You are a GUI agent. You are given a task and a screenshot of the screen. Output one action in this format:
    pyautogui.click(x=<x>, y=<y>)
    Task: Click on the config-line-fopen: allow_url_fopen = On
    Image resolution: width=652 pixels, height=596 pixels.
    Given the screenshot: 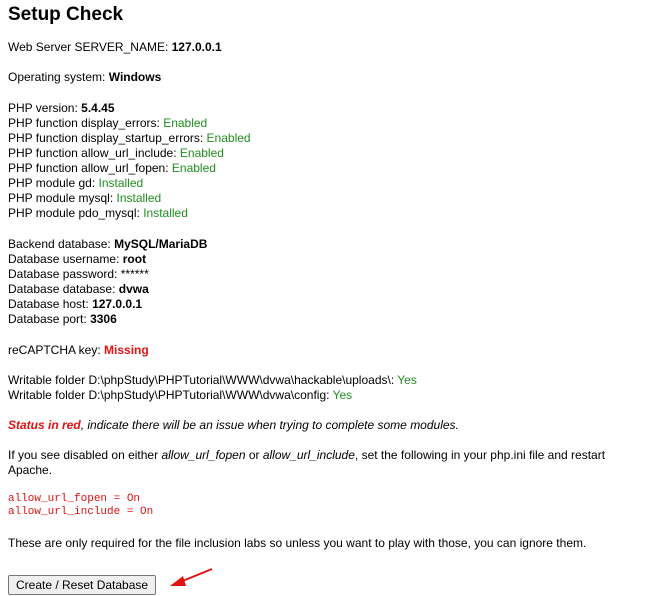 What is the action you would take?
    pyautogui.click(x=74, y=499)
    